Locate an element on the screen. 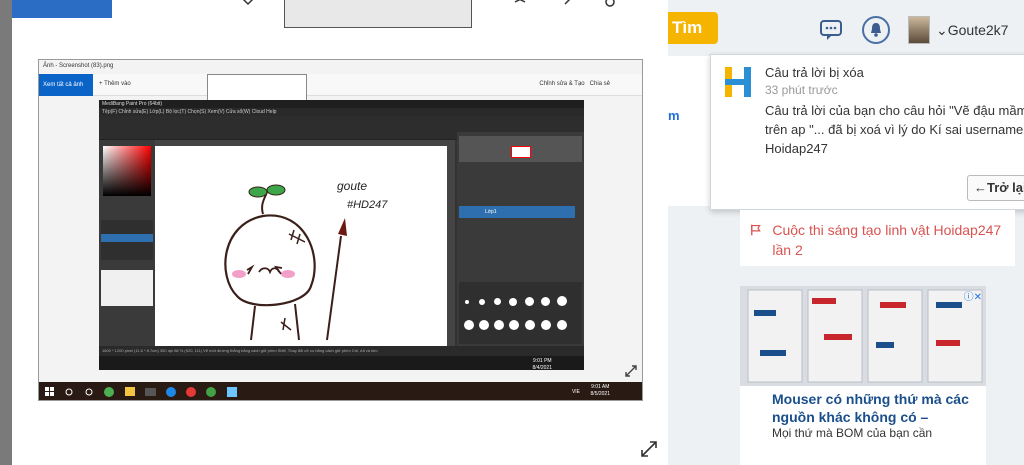 Image resolution: width=1024 pixels, height=465 pixels. notification-time: 33 phút trước is located at coordinates (801, 90).